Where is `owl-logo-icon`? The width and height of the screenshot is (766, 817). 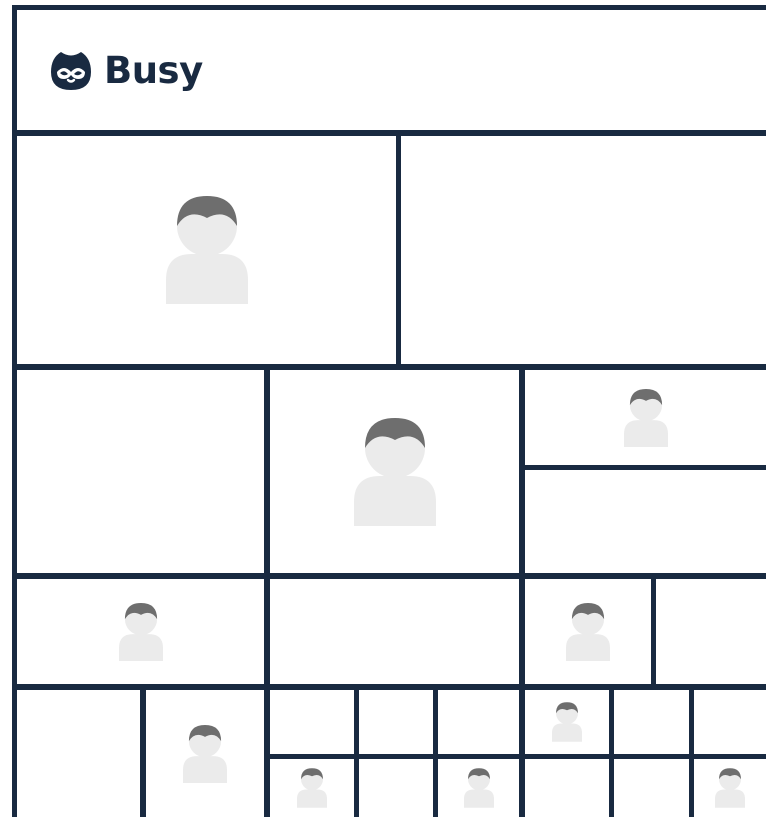 owl-logo-icon is located at coordinates (71, 71).